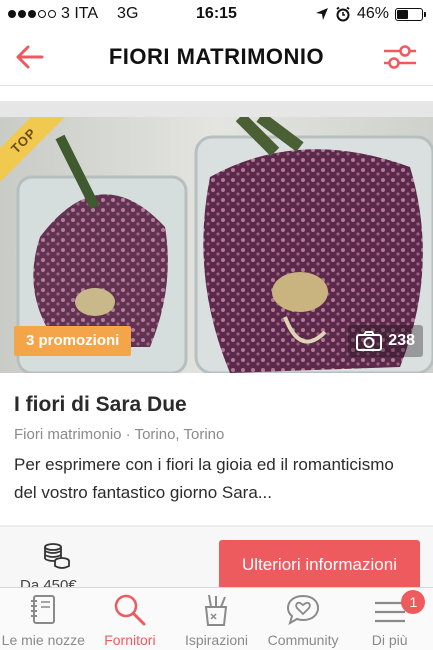 Image resolution: width=433 pixels, height=650 pixels. I want to click on top-ribbon-label: TOP, so click(34, 151).